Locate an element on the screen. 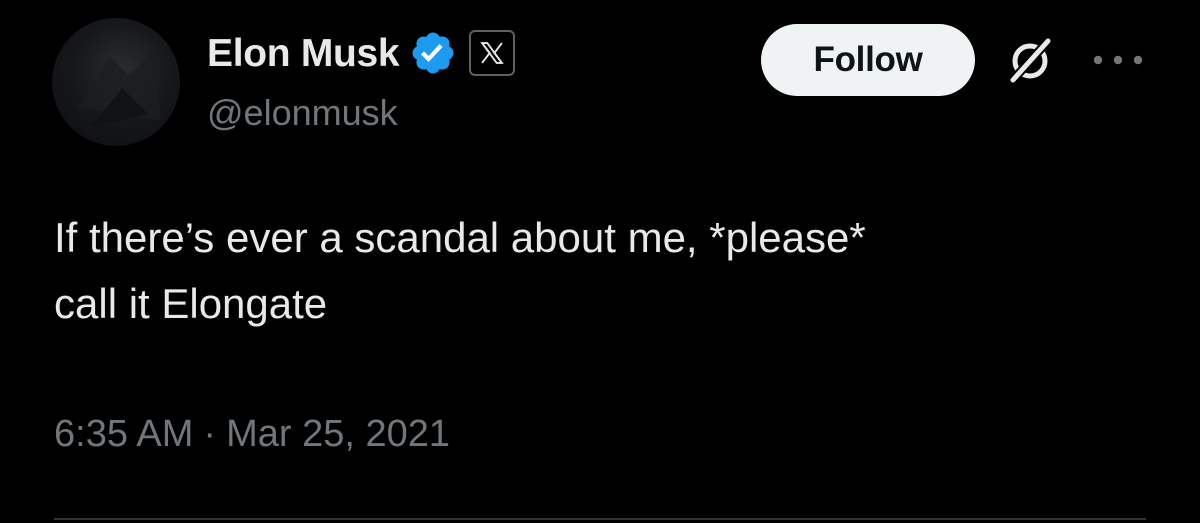 This screenshot has width=1200, height=523. more-icon is located at coordinates (1118, 60).